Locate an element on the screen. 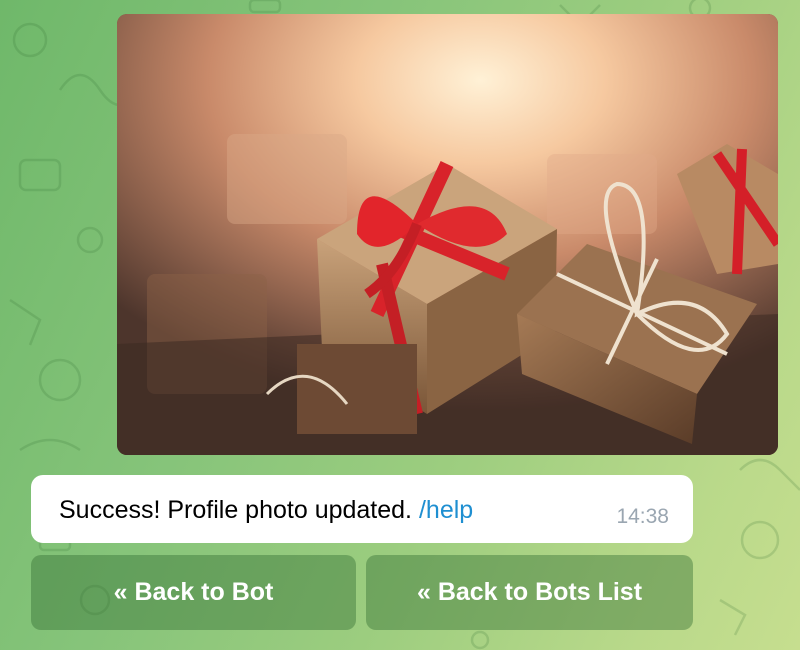  back-to-bot-button: « Back to Bot is located at coordinates (193, 592).